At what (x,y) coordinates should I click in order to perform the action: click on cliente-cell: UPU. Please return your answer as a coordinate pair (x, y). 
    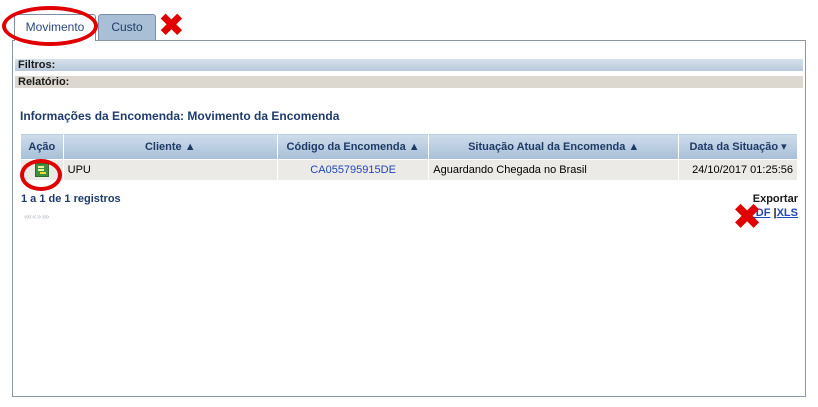
    Looking at the image, I should click on (170, 170).